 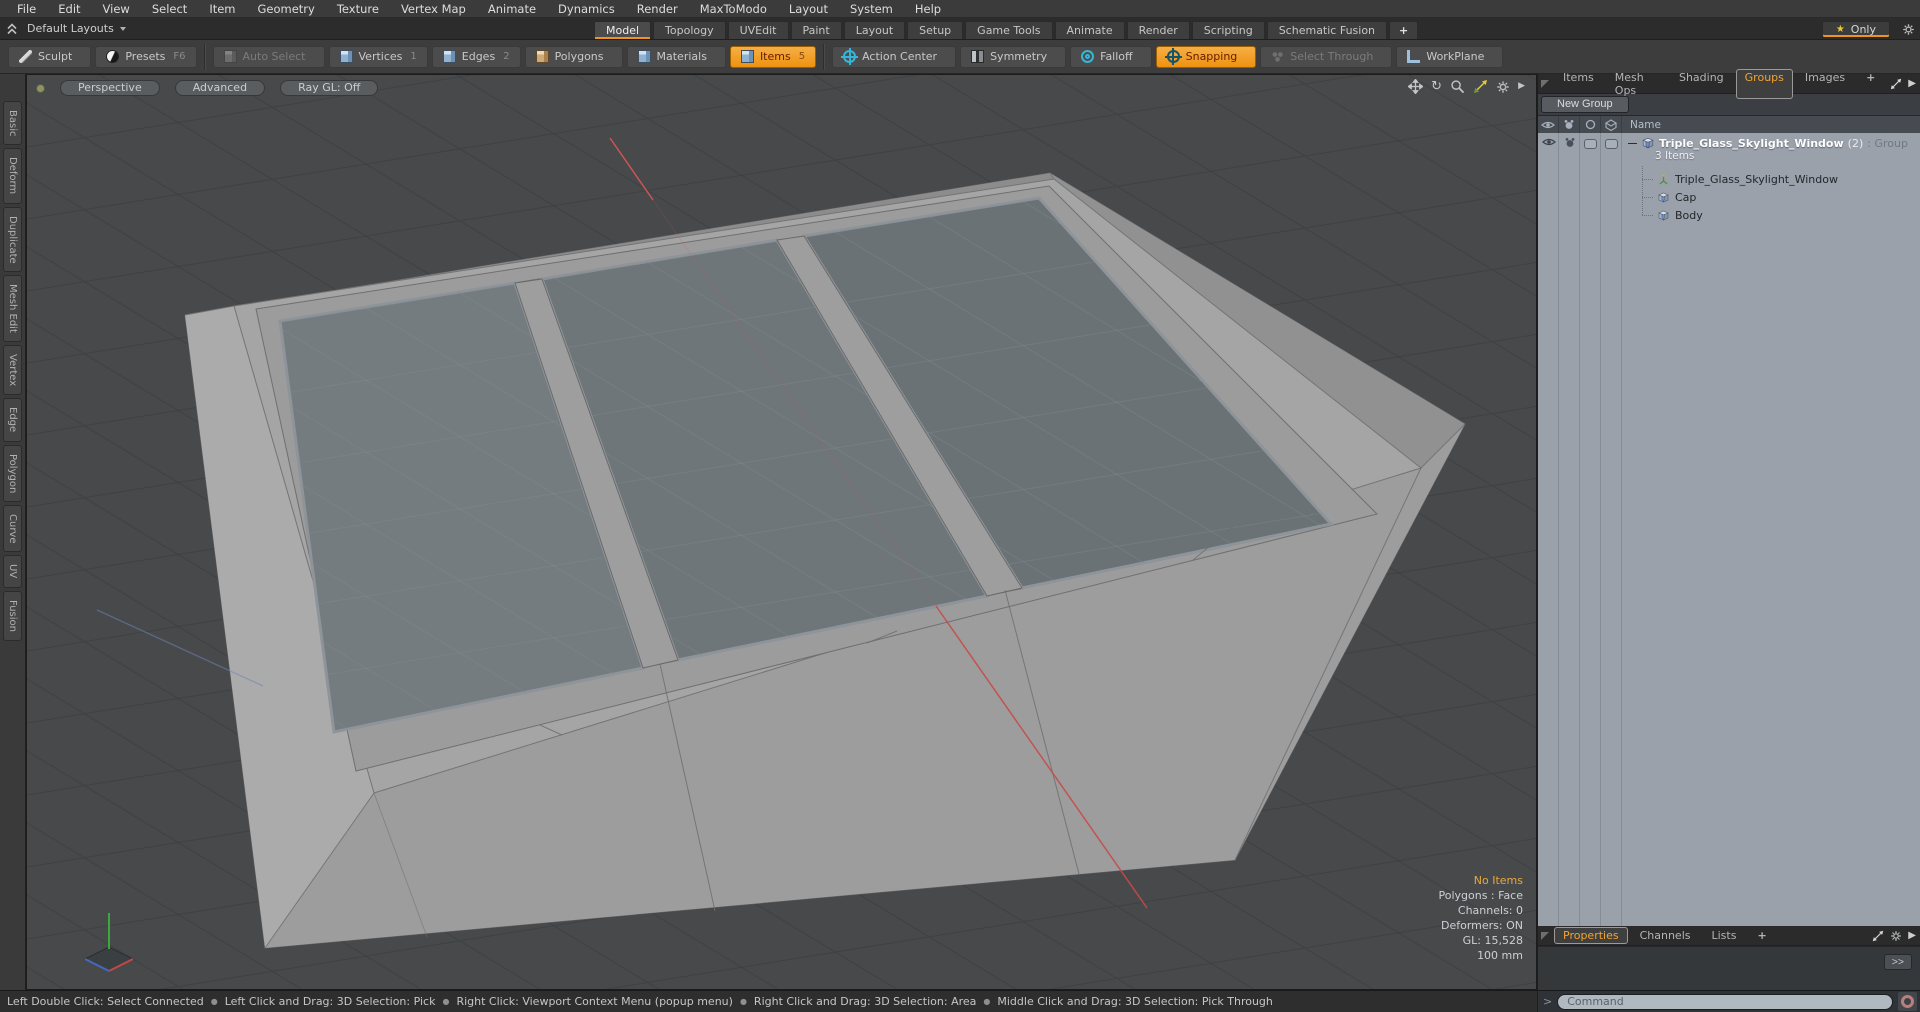 What do you see at coordinates (657, 9) in the screenshot?
I see `menu-item: Render` at bounding box center [657, 9].